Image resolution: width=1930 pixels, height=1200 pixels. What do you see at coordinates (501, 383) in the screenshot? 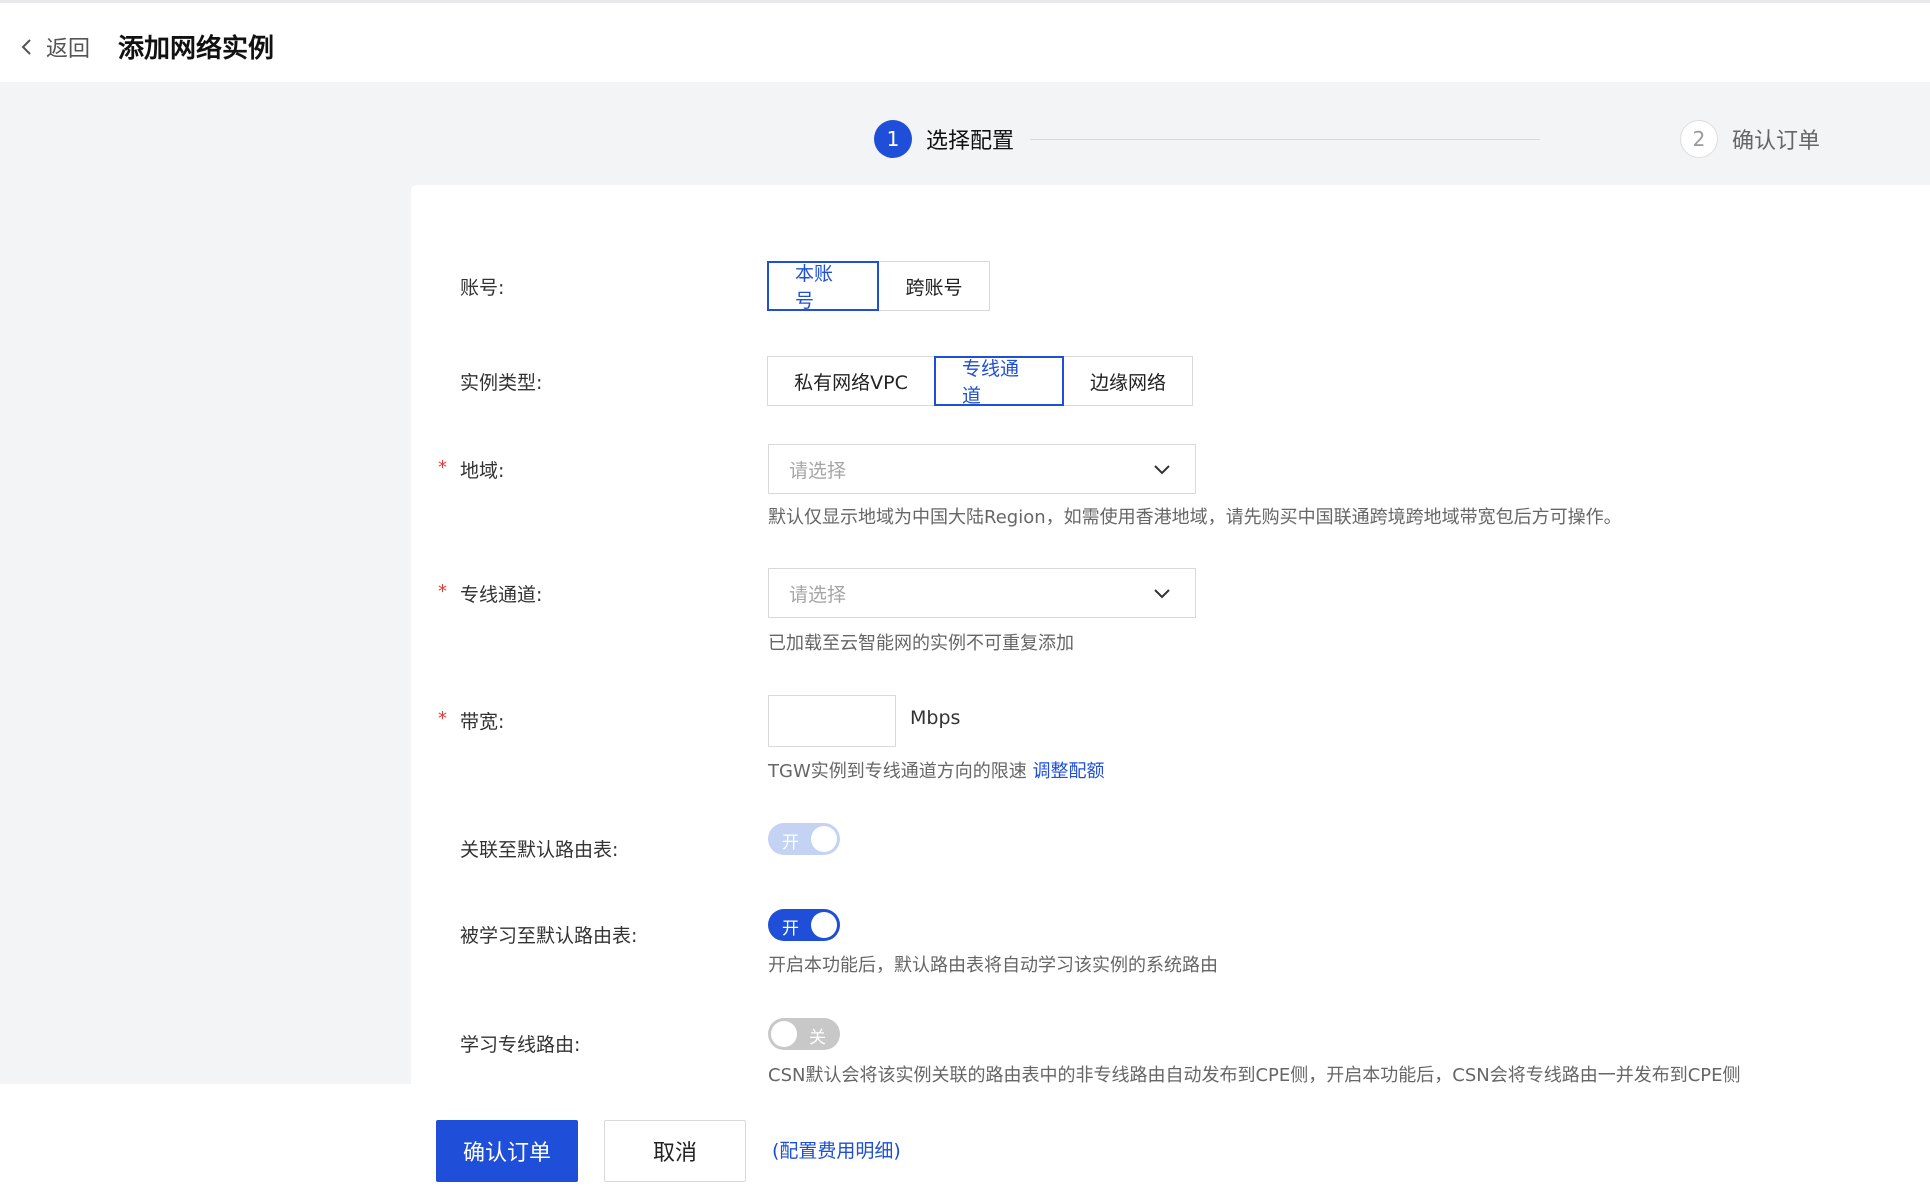
I see `instance-type-label: 实例类型:` at bounding box center [501, 383].